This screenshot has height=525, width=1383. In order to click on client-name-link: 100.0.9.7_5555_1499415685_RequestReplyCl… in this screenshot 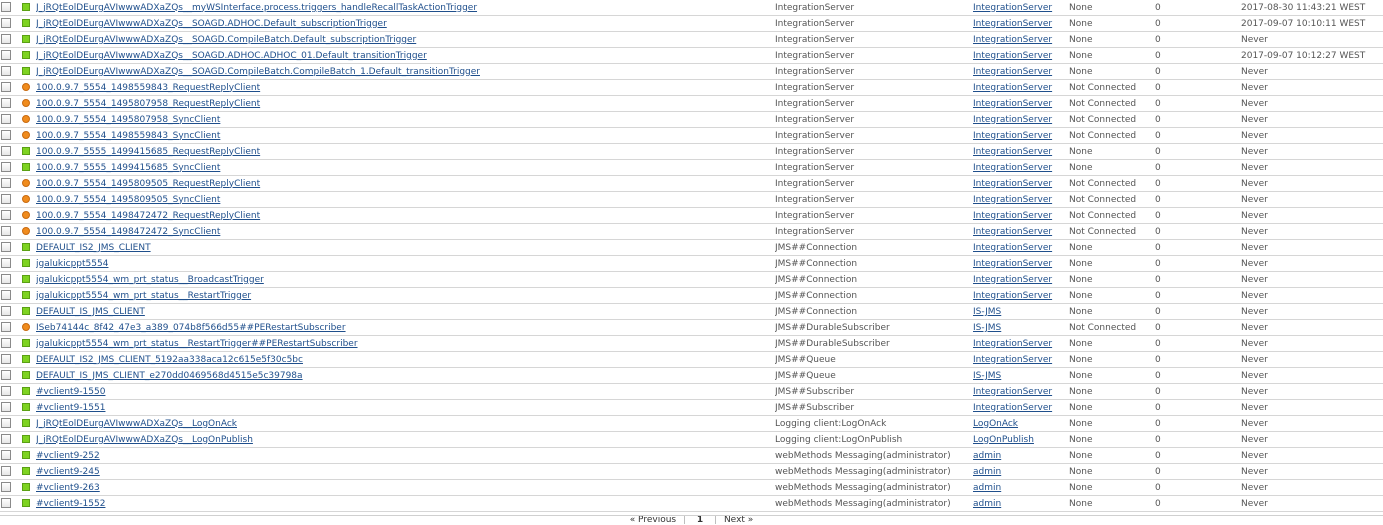, I will do `click(148, 152)`.